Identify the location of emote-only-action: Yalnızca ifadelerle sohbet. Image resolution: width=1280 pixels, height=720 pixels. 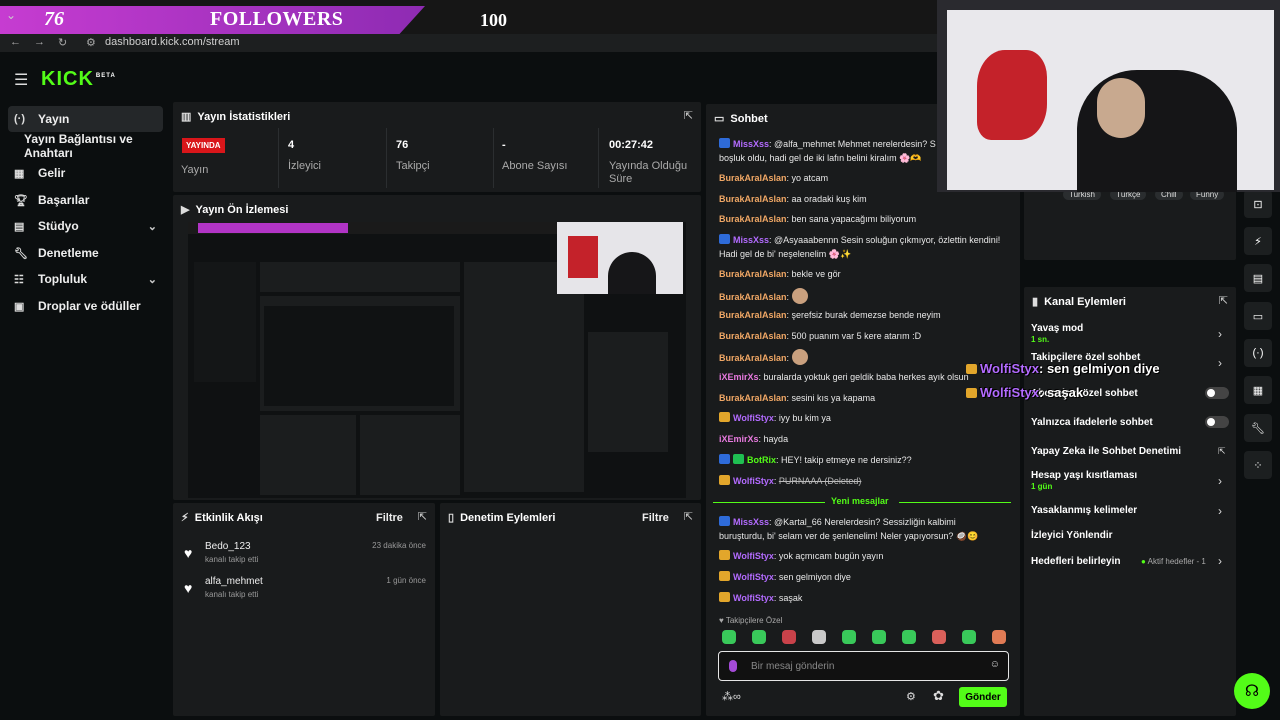
(1092, 422).